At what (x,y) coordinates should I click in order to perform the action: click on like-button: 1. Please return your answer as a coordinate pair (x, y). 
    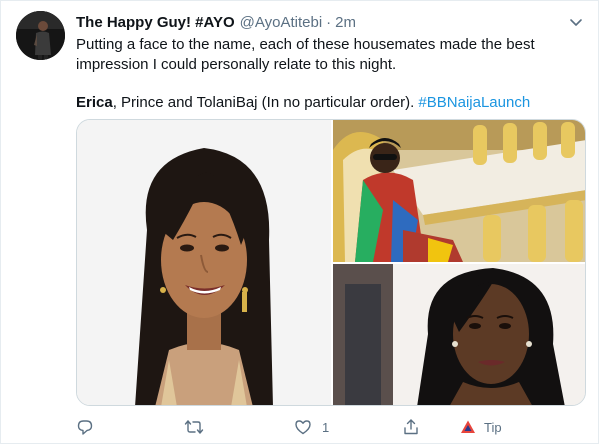
    Looking at the image, I should click on (311, 427).